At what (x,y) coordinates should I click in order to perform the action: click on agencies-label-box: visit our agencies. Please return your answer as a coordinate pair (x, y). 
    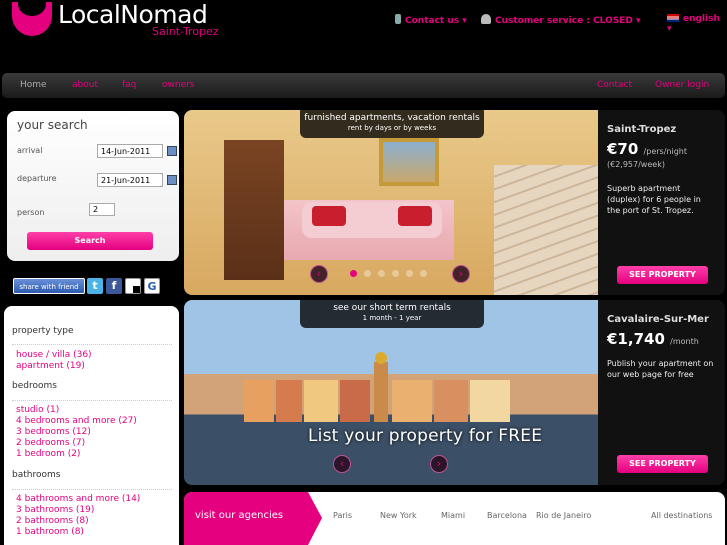
    Looking at the image, I should click on (253, 518).